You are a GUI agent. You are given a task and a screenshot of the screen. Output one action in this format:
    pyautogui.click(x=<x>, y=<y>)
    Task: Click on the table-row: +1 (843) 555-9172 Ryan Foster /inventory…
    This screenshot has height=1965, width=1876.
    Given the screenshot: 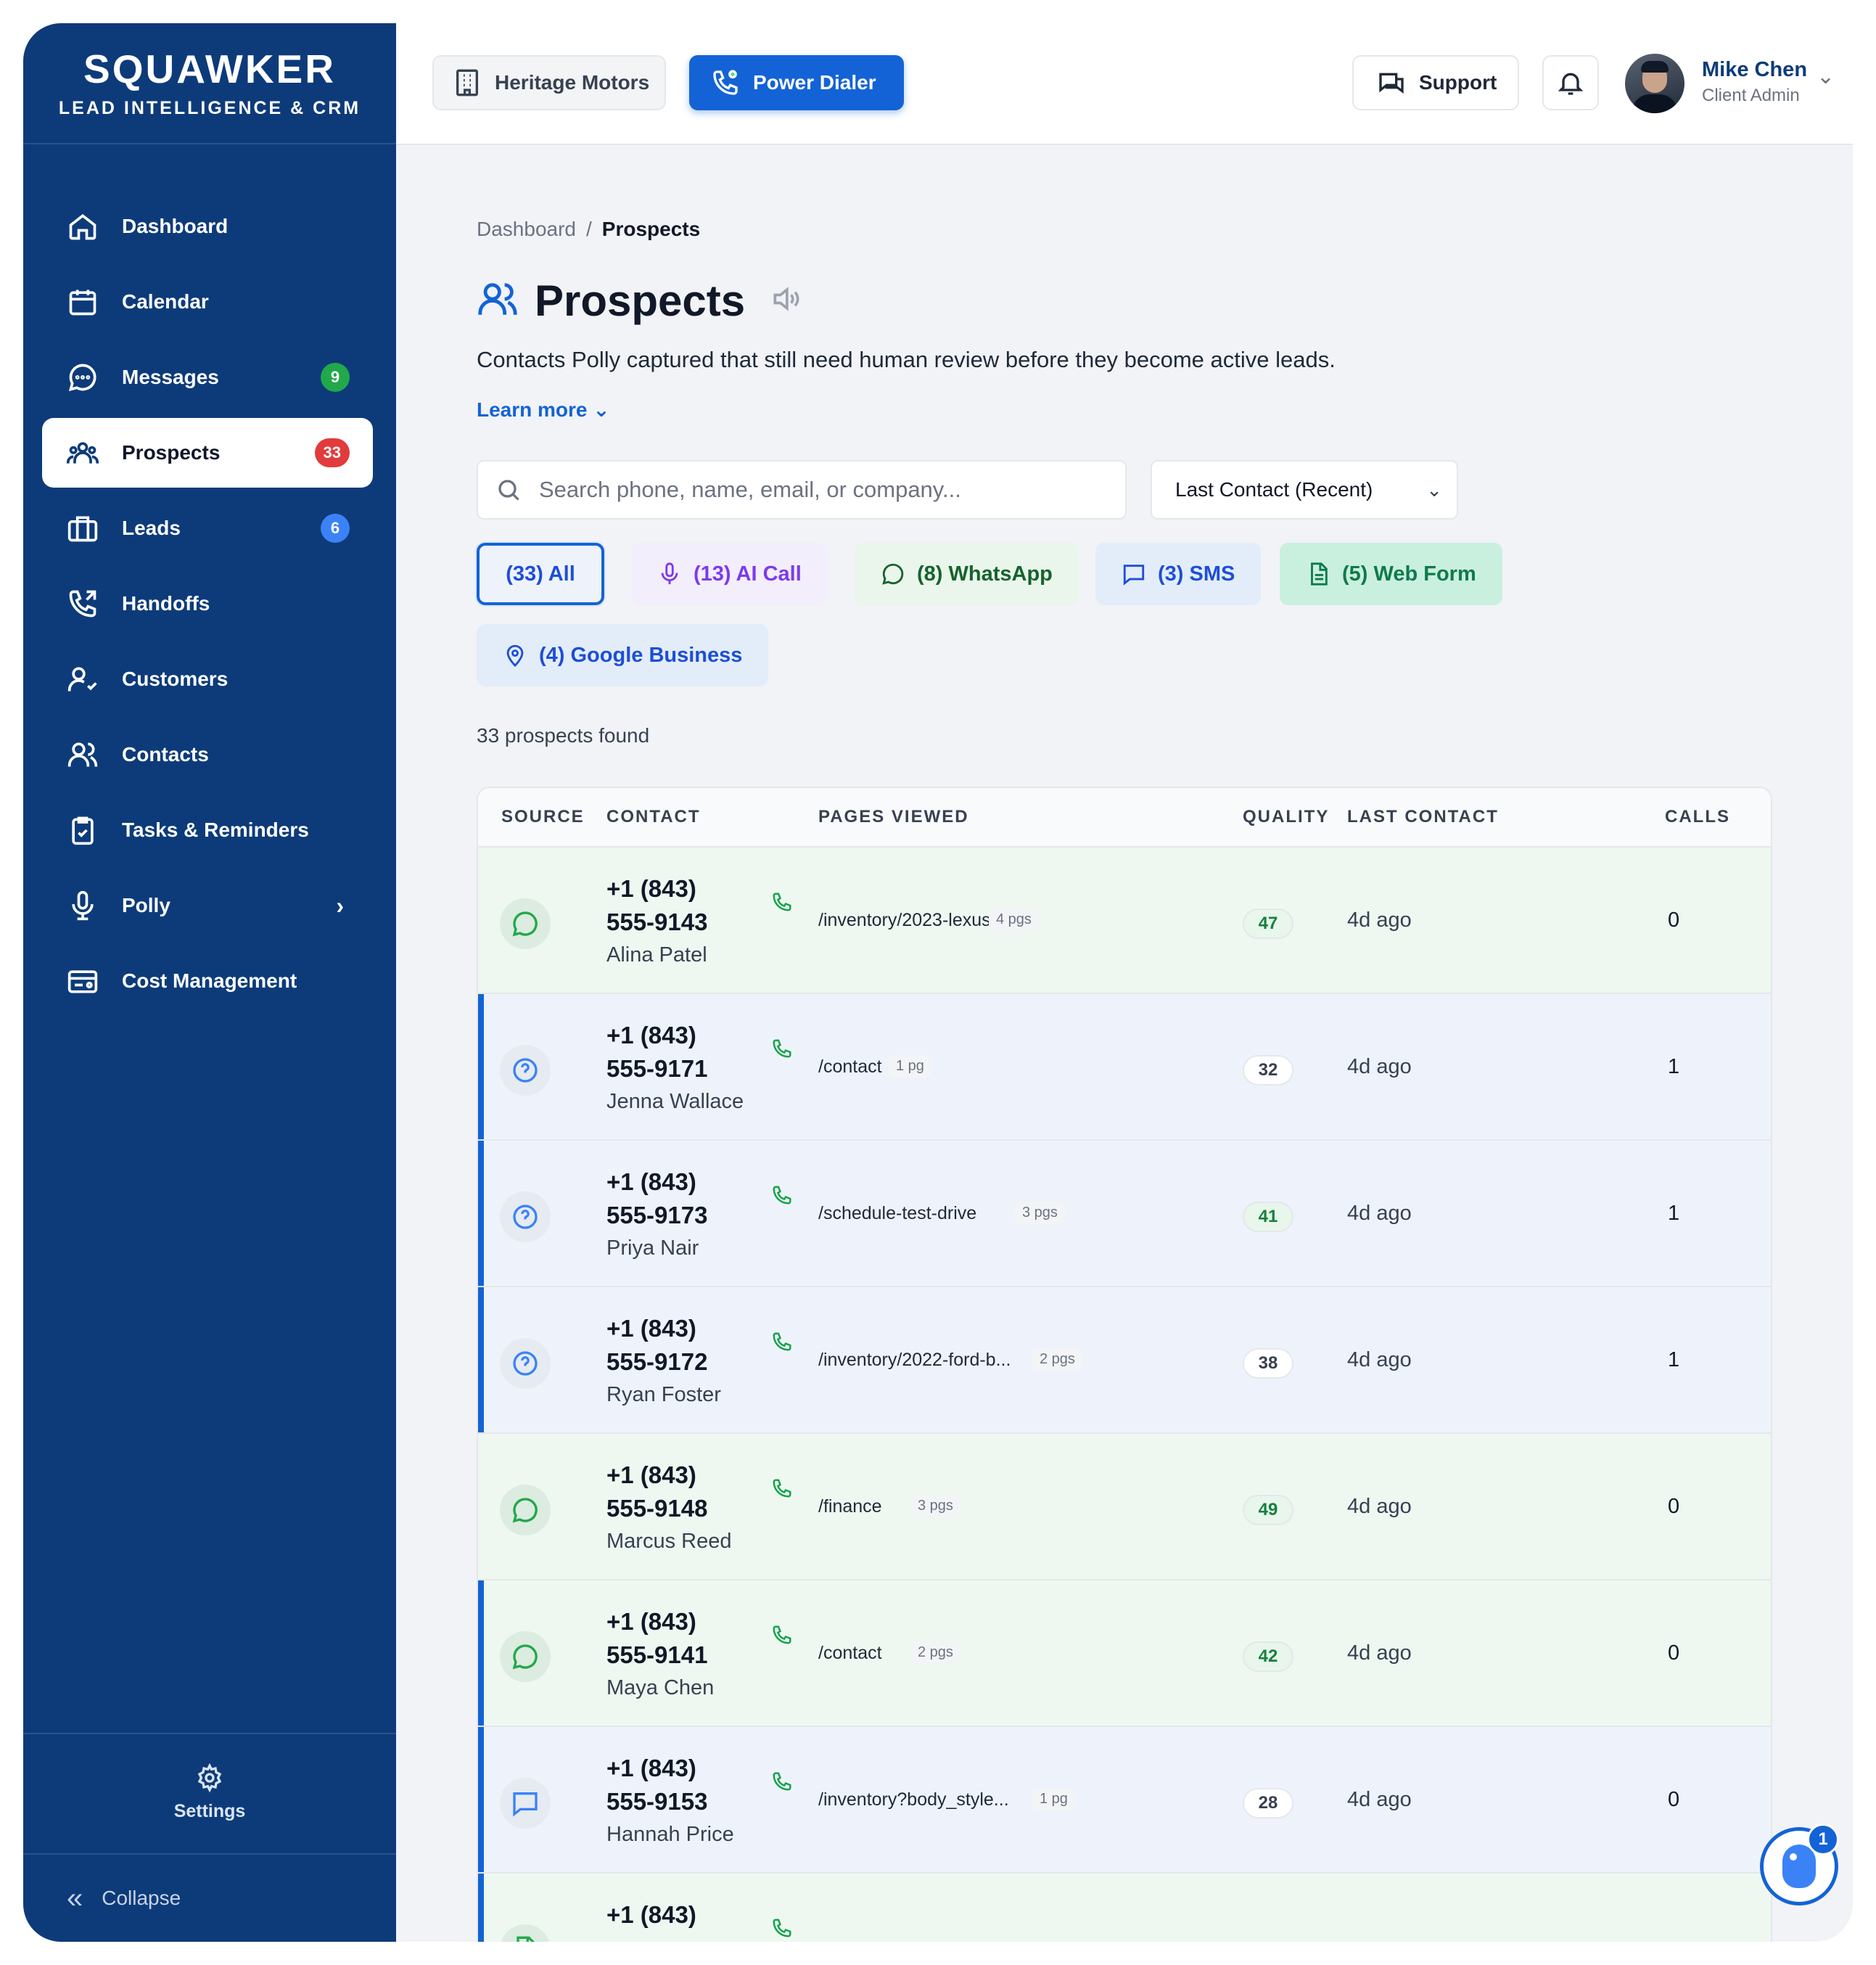 What is the action you would take?
    pyautogui.click(x=1124, y=1360)
    